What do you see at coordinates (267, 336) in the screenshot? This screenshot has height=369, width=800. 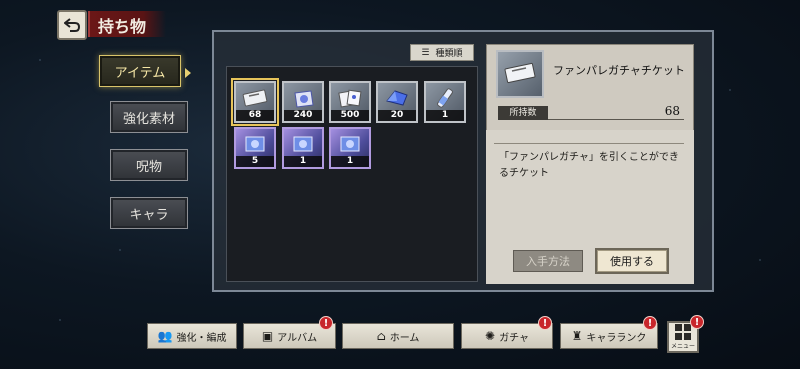 I see `album-icon: ▣` at bounding box center [267, 336].